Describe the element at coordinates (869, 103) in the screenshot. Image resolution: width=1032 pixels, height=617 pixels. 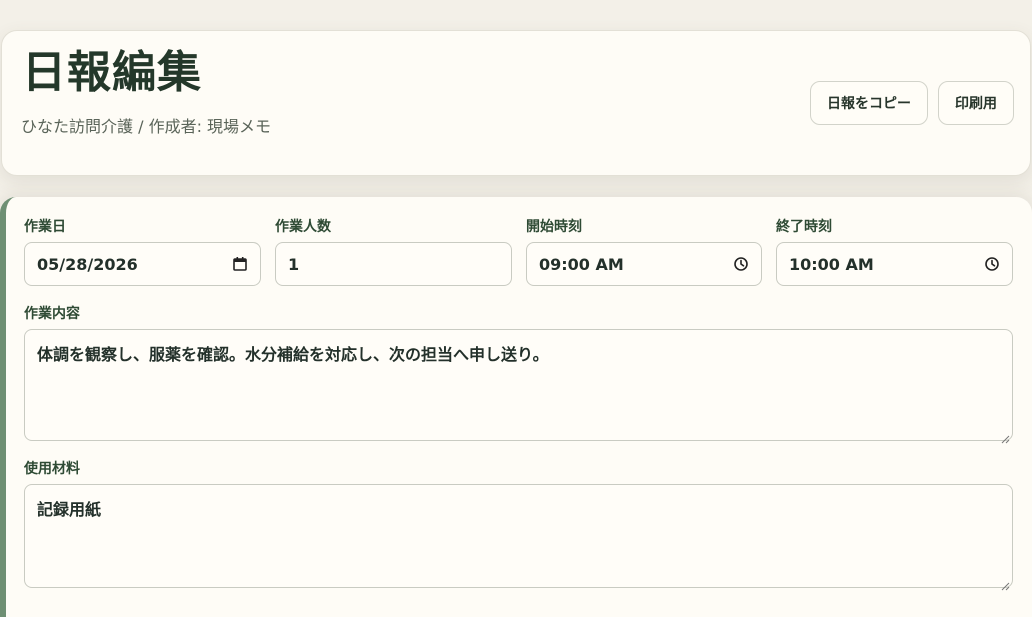
I see `copy-report-button: 日報をコピー` at that location.